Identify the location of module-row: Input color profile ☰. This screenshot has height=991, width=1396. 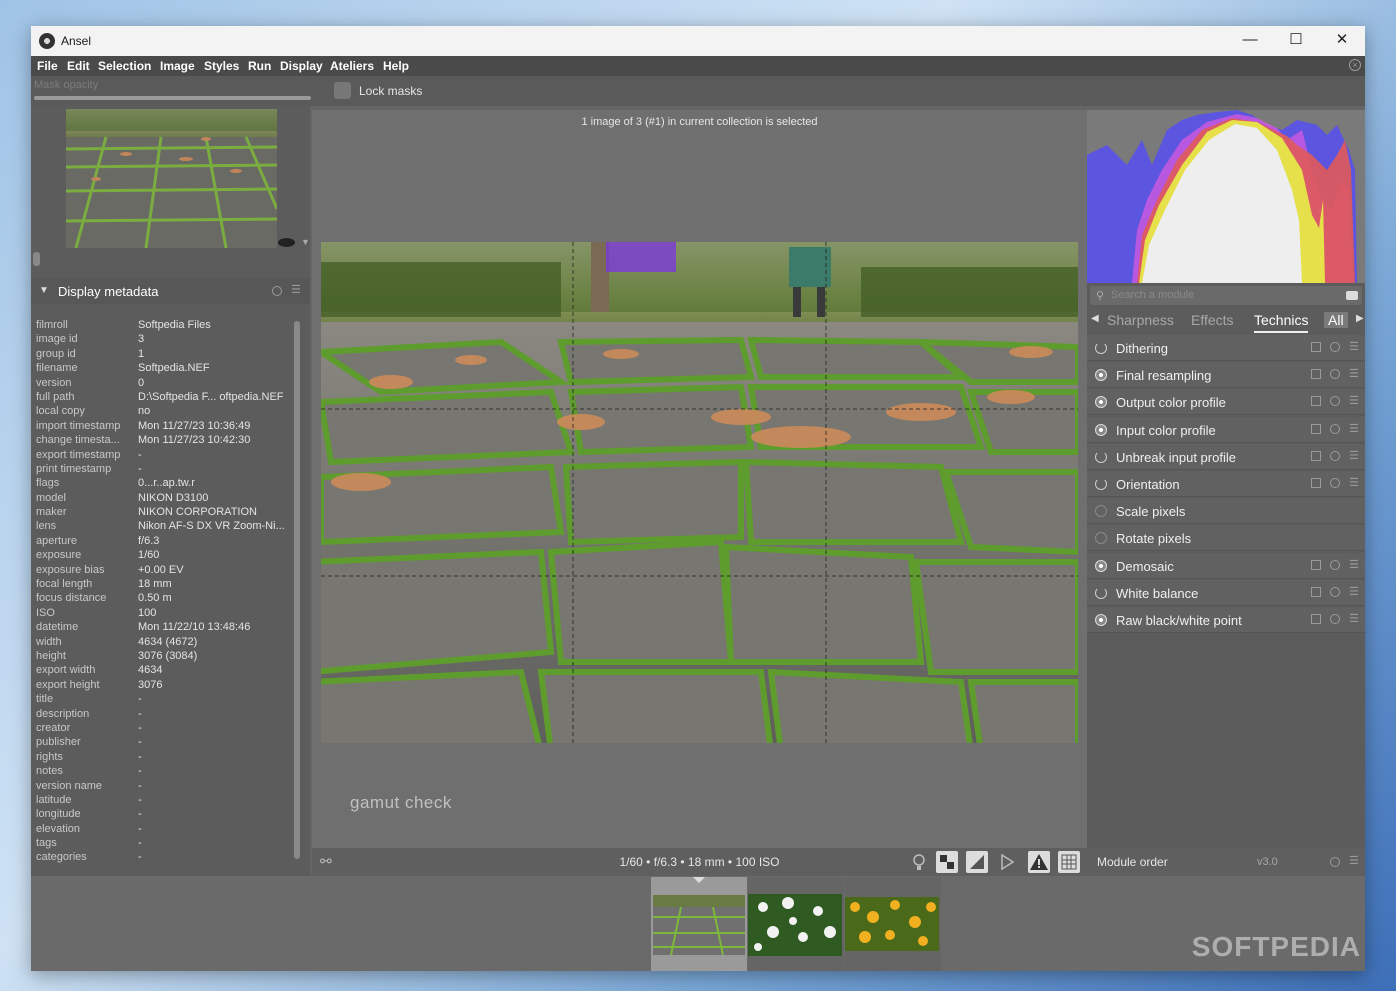
(1226, 429).